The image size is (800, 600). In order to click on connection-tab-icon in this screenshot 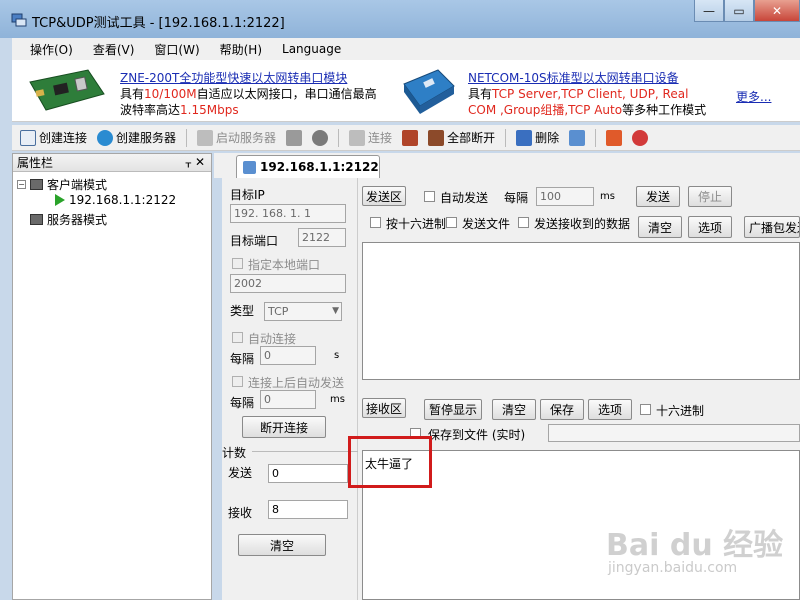, I will do `click(249, 167)`.